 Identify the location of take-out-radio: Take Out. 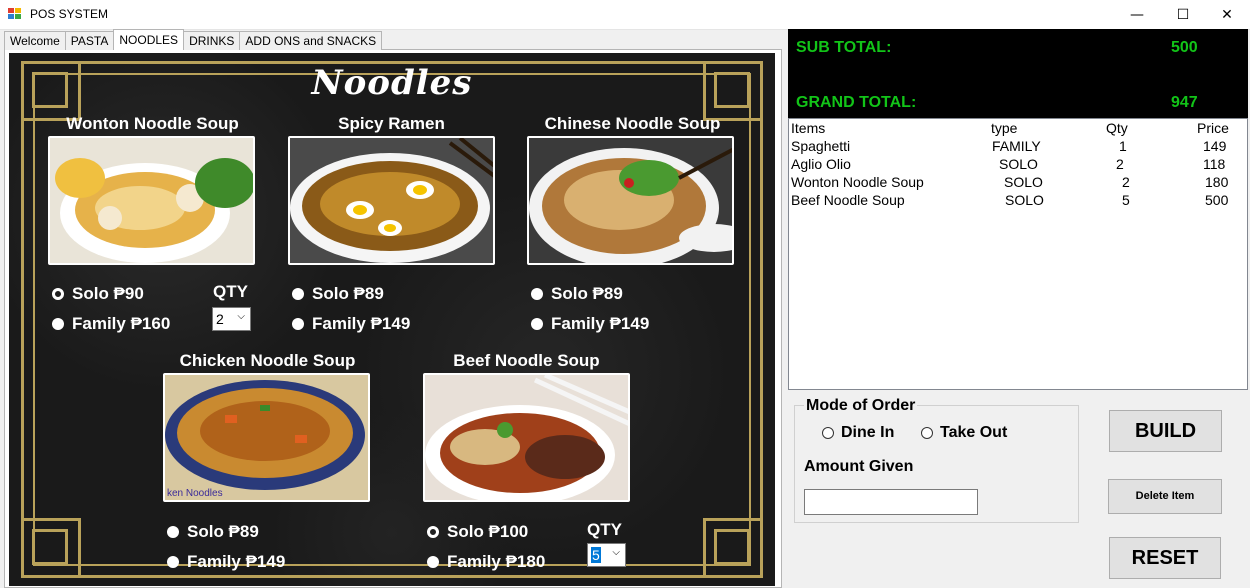
(964, 433).